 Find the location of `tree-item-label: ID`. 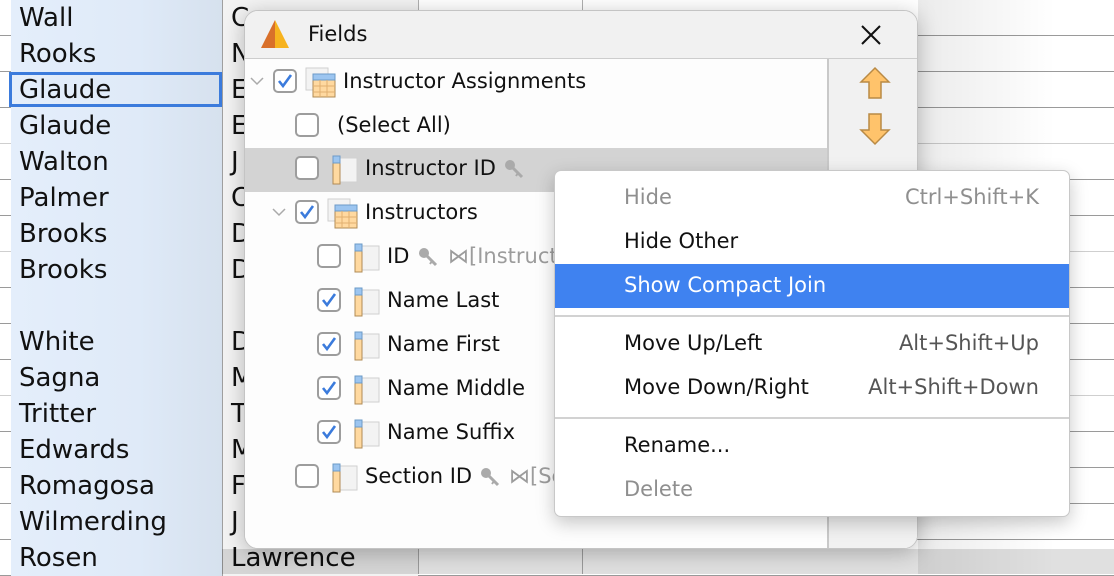

tree-item-label: ID is located at coordinates (398, 256).